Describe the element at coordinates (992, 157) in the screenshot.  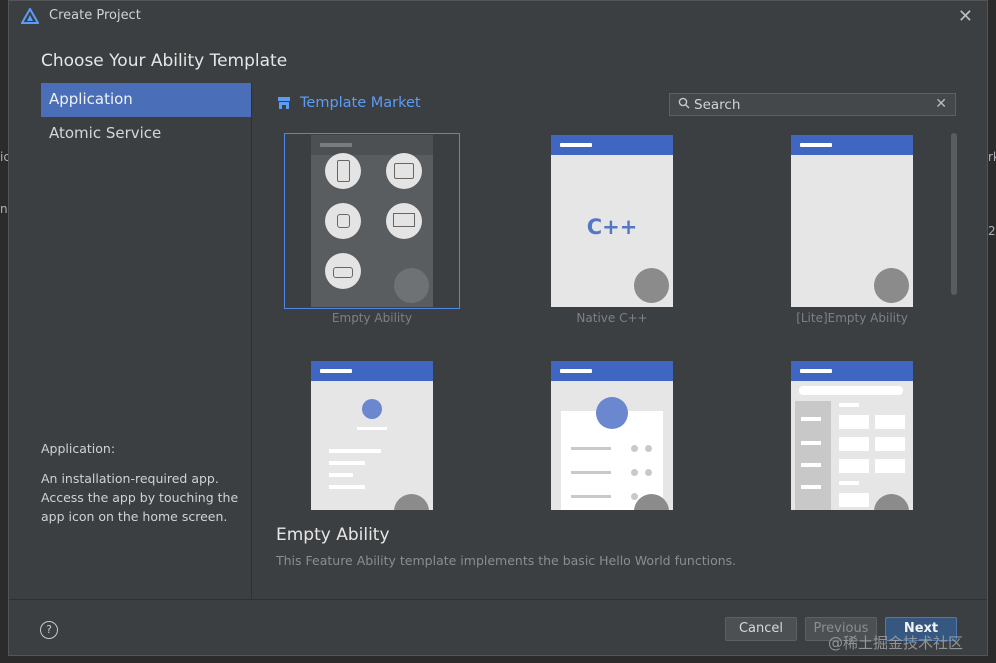
I see `background-text: rk` at that location.